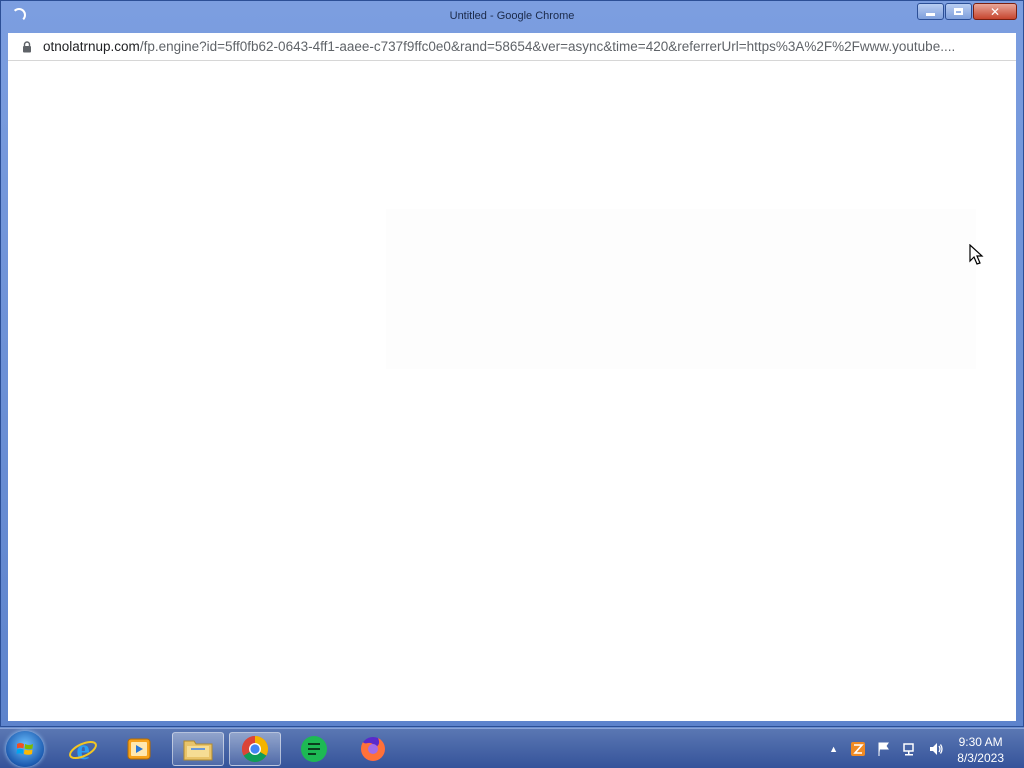  What do you see at coordinates (980, 750) in the screenshot?
I see `taskbar-clock: 9:30 AM 8/3/2023` at bounding box center [980, 750].